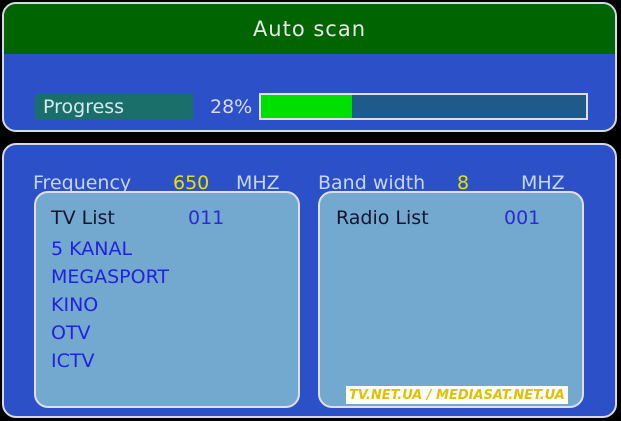 The width and height of the screenshot is (621, 421). What do you see at coordinates (306, 106) in the screenshot?
I see `progress-bar-fill` at bounding box center [306, 106].